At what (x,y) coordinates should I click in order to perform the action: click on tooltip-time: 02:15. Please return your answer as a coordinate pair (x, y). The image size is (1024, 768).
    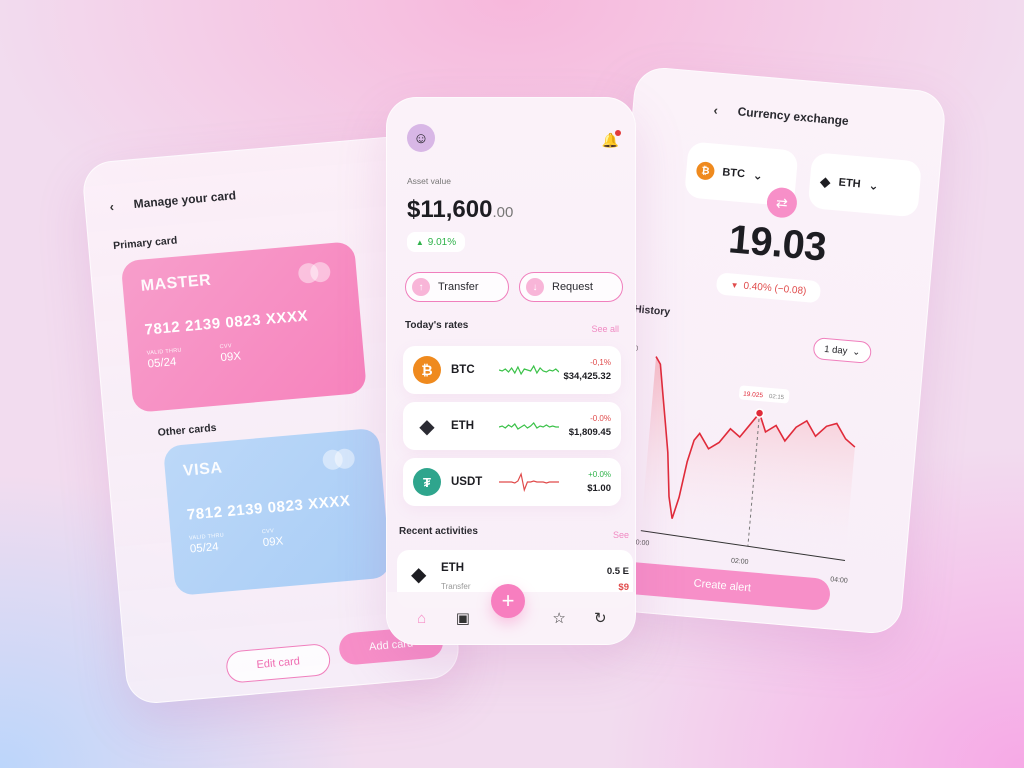
    Looking at the image, I should click on (777, 397).